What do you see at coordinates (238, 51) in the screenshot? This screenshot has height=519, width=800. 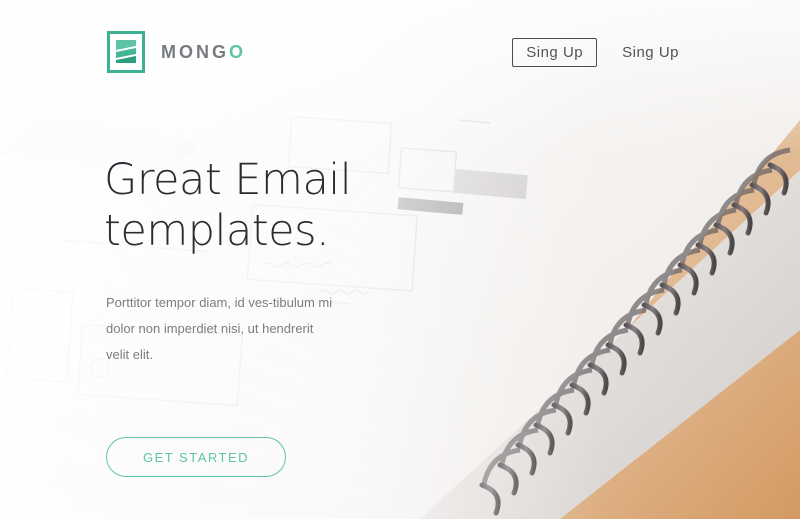 I see `brand-name-accent: O` at bounding box center [238, 51].